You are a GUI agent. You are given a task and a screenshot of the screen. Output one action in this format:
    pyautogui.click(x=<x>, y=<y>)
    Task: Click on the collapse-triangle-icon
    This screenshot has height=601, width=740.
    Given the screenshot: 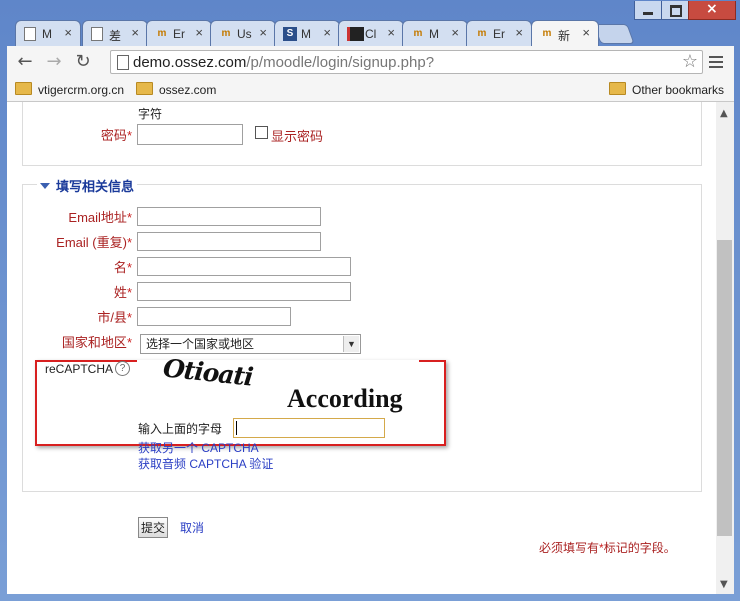 What is the action you would take?
    pyautogui.click(x=45, y=186)
    